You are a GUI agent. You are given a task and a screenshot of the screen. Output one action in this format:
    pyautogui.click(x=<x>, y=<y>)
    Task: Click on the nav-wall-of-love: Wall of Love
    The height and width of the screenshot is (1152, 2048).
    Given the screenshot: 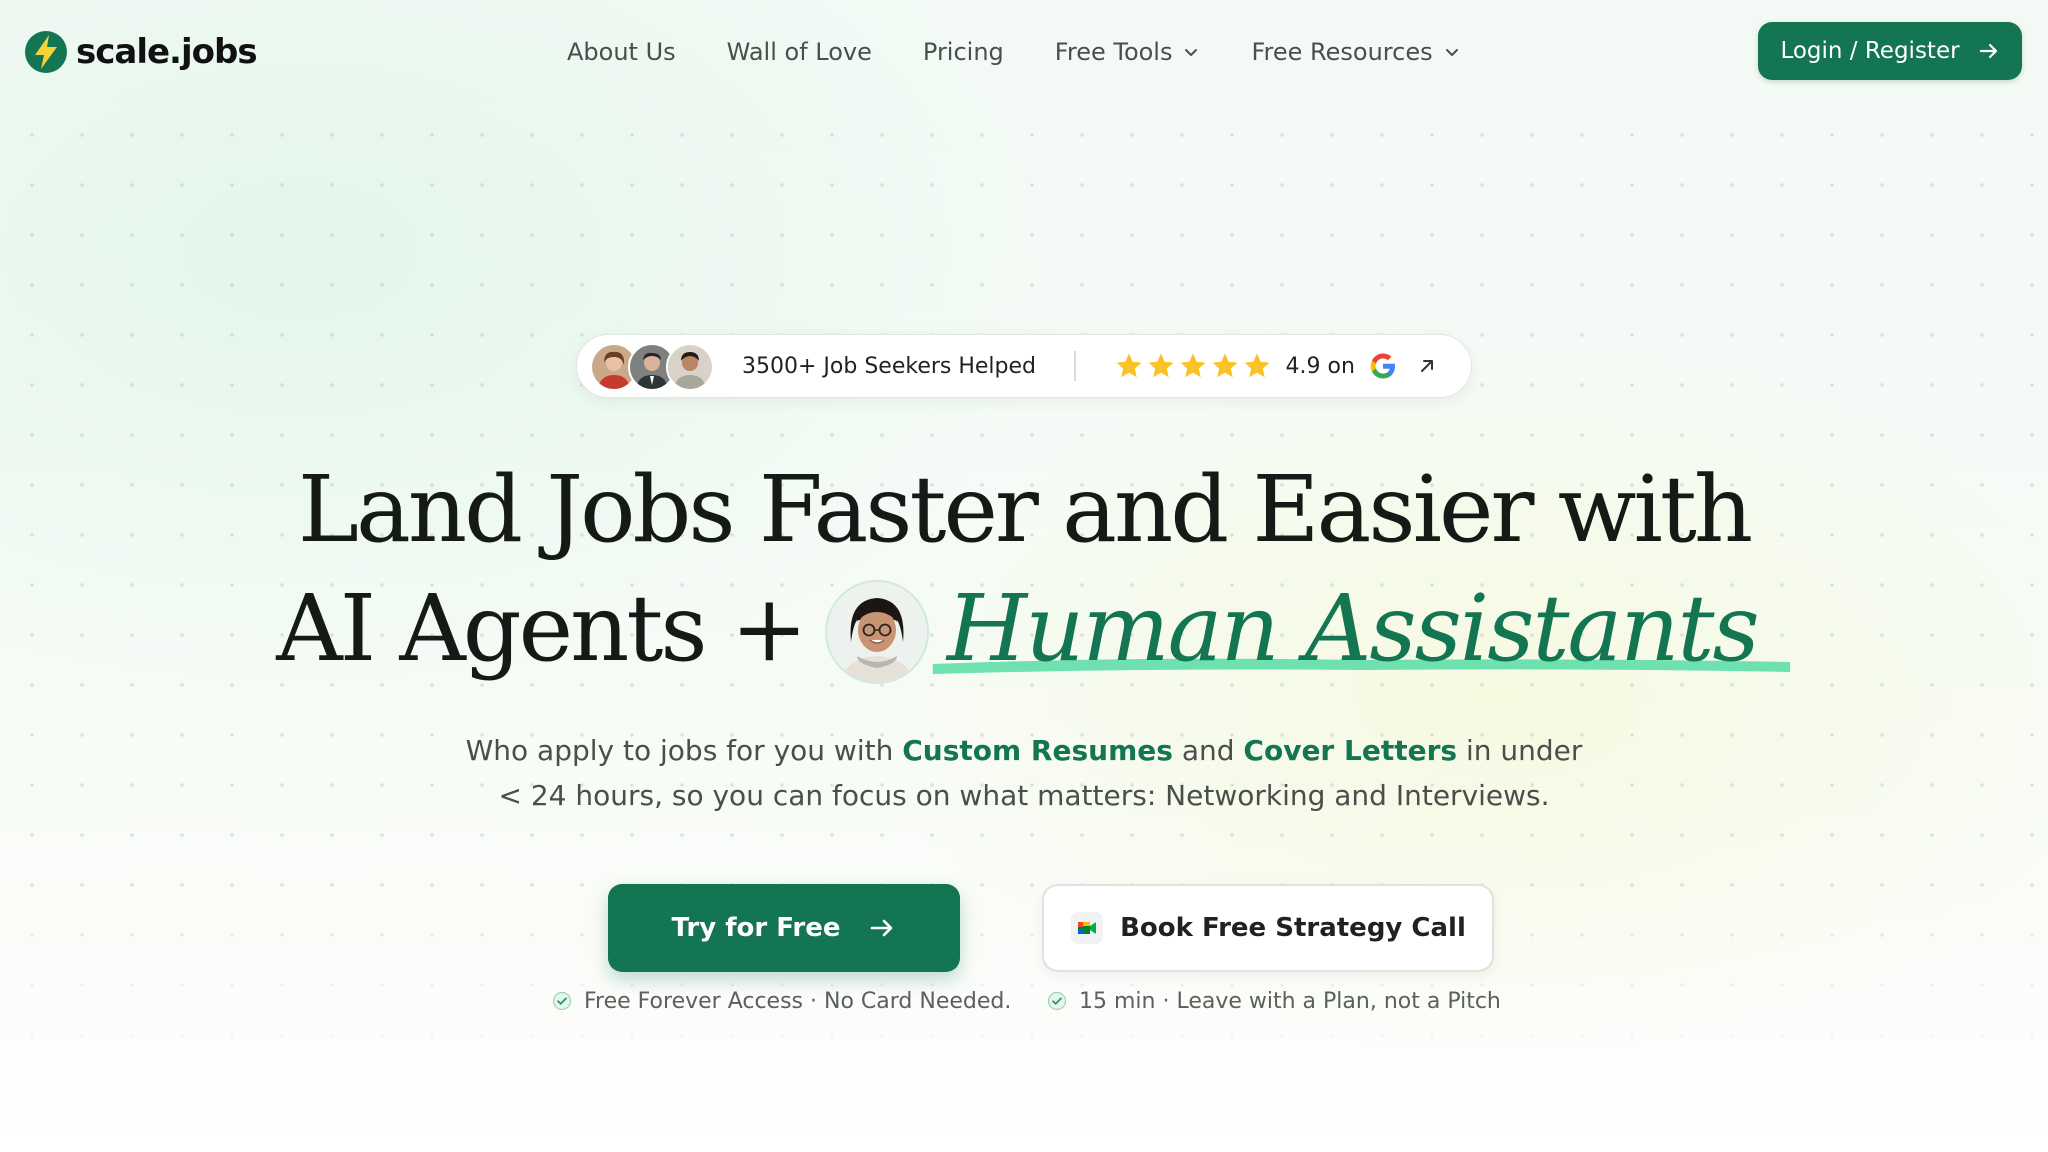 What is the action you would take?
    pyautogui.click(x=799, y=52)
    